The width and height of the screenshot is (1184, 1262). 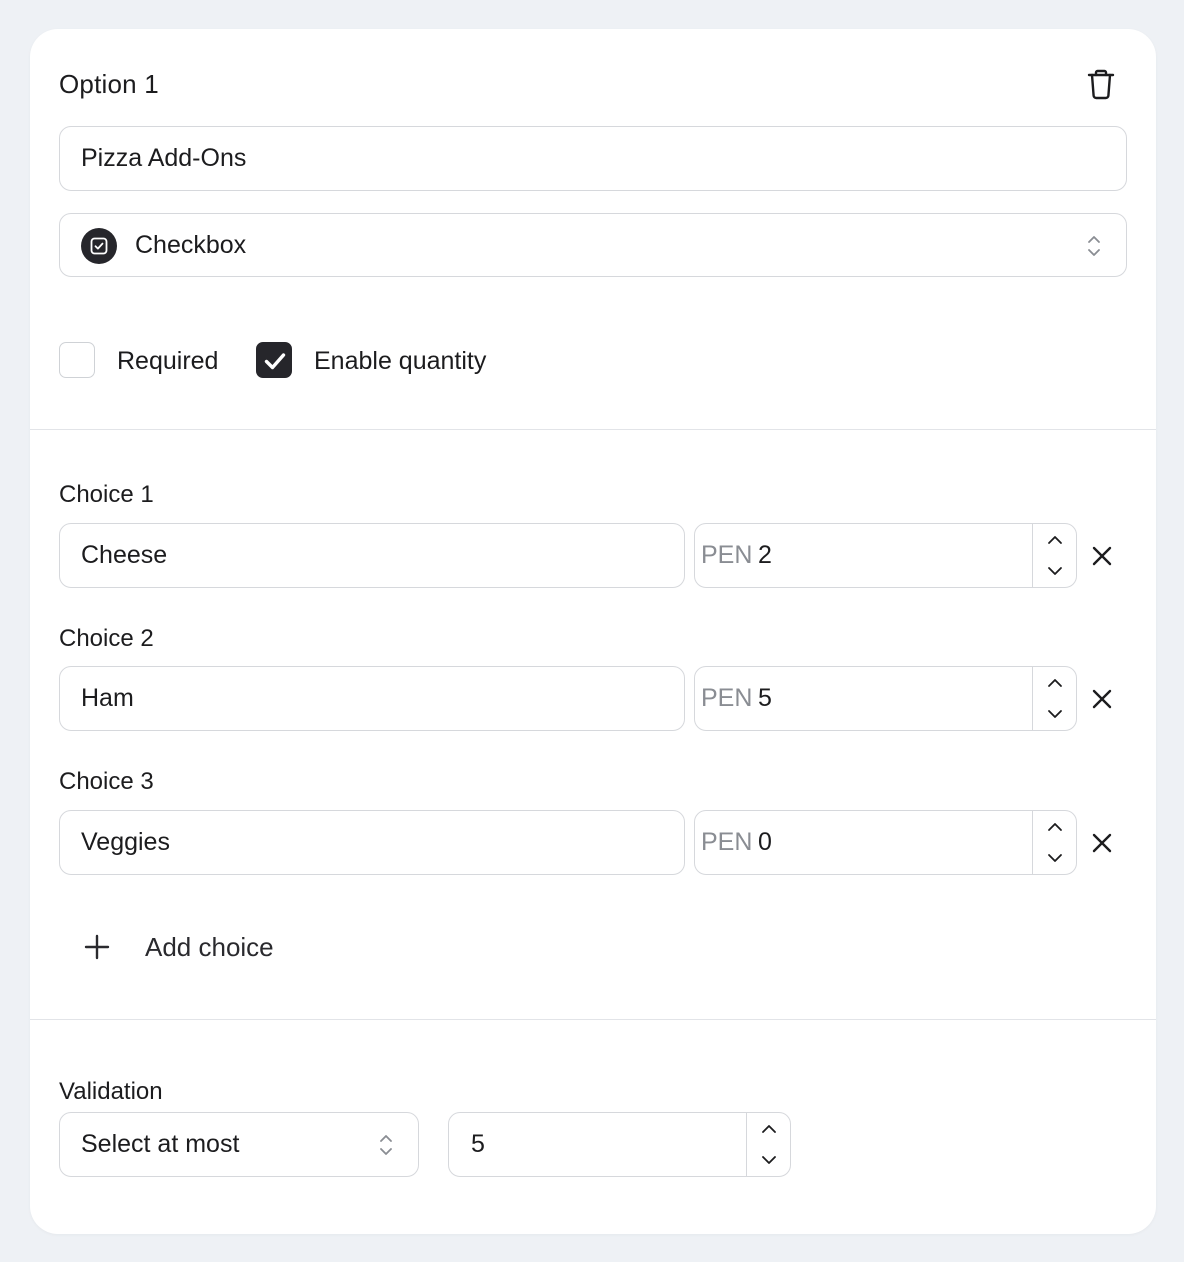 What do you see at coordinates (97, 947) in the screenshot?
I see `plus-icon` at bounding box center [97, 947].